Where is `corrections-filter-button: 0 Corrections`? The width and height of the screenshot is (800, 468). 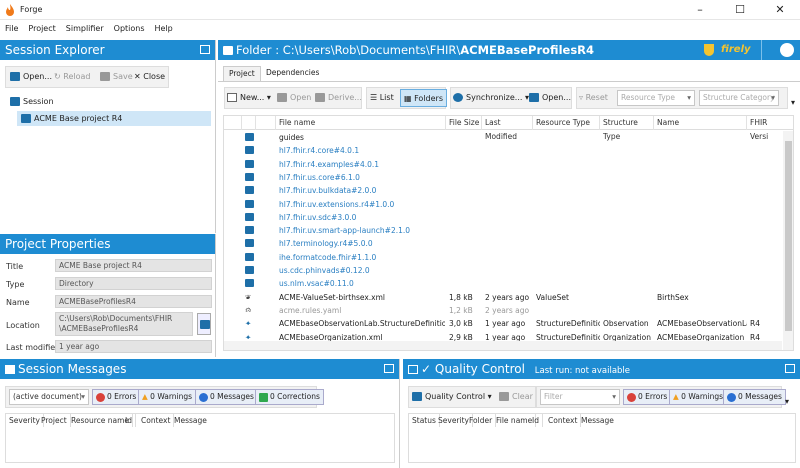 corrections-filter-button: 0 Corrections is located at coordinates (289, 397).